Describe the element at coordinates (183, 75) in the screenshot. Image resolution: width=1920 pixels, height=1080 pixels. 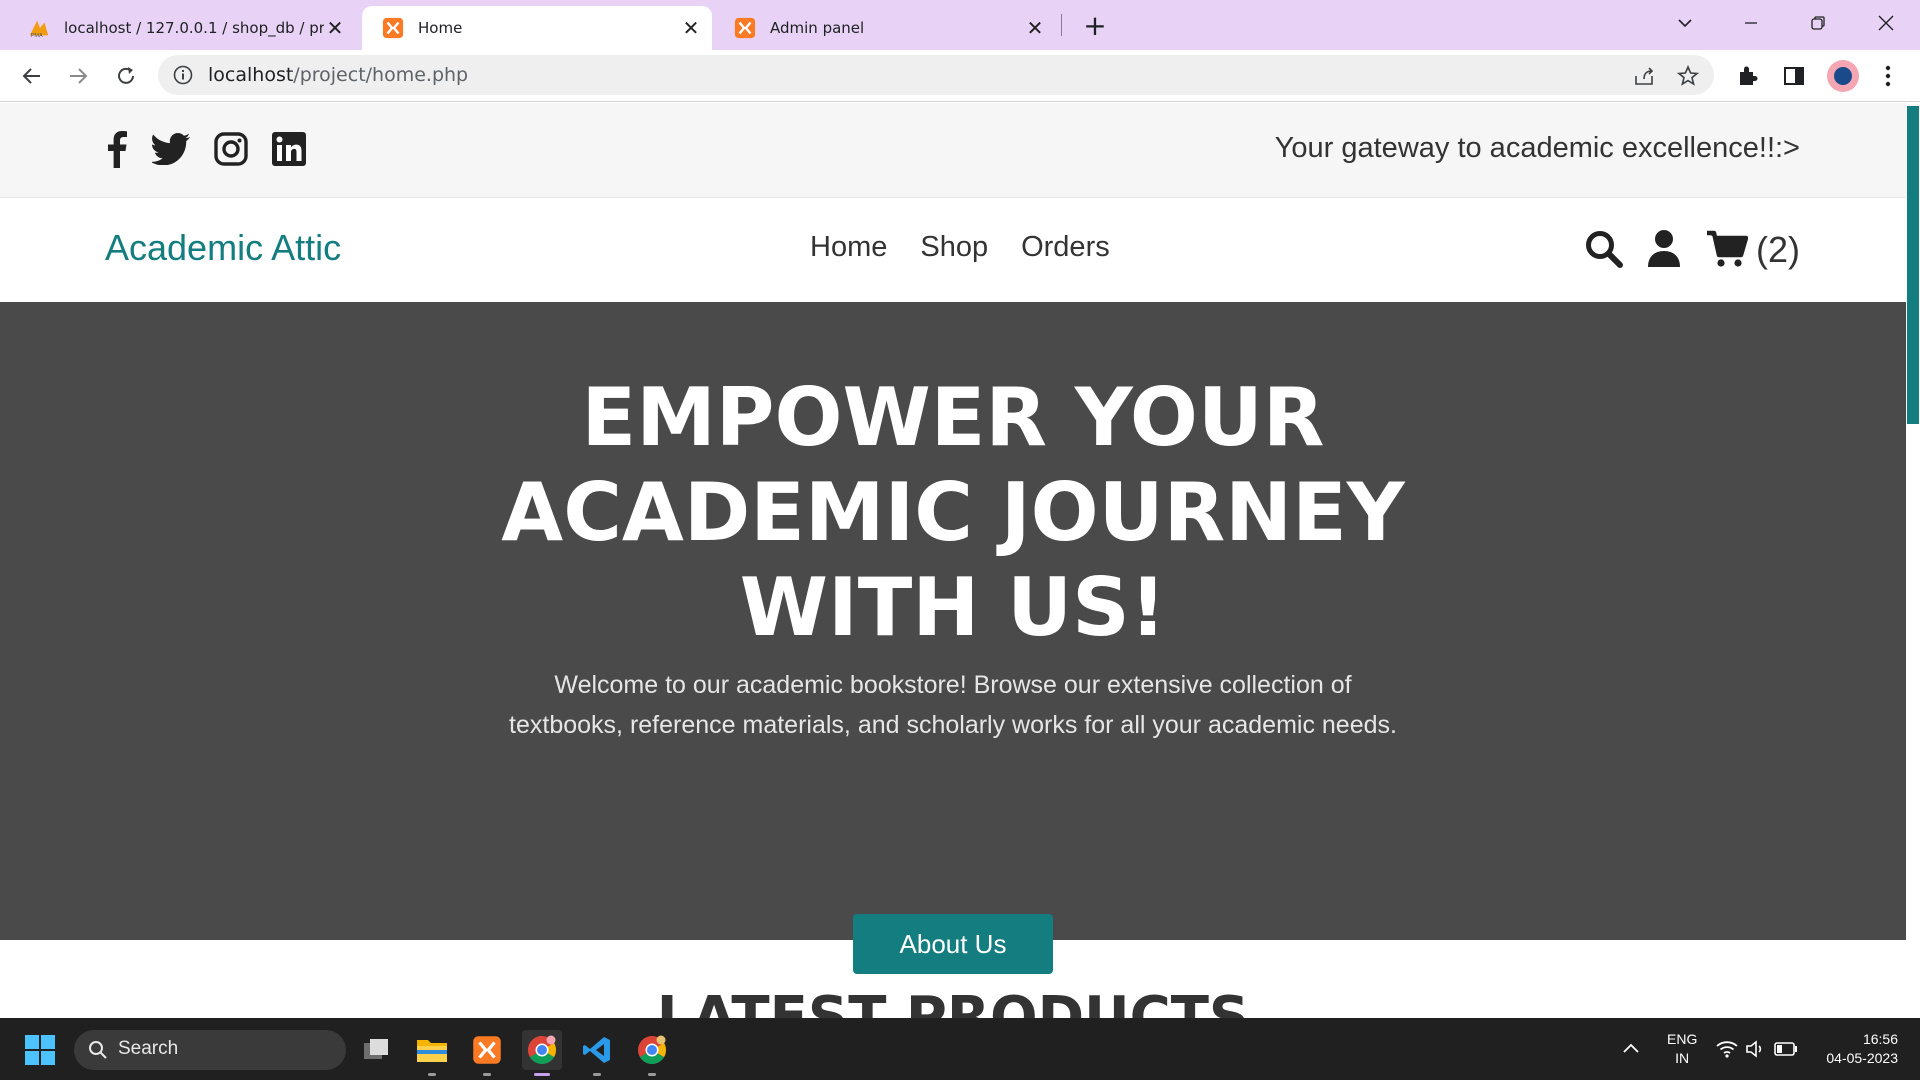
I see `site-info-icon` at that location.